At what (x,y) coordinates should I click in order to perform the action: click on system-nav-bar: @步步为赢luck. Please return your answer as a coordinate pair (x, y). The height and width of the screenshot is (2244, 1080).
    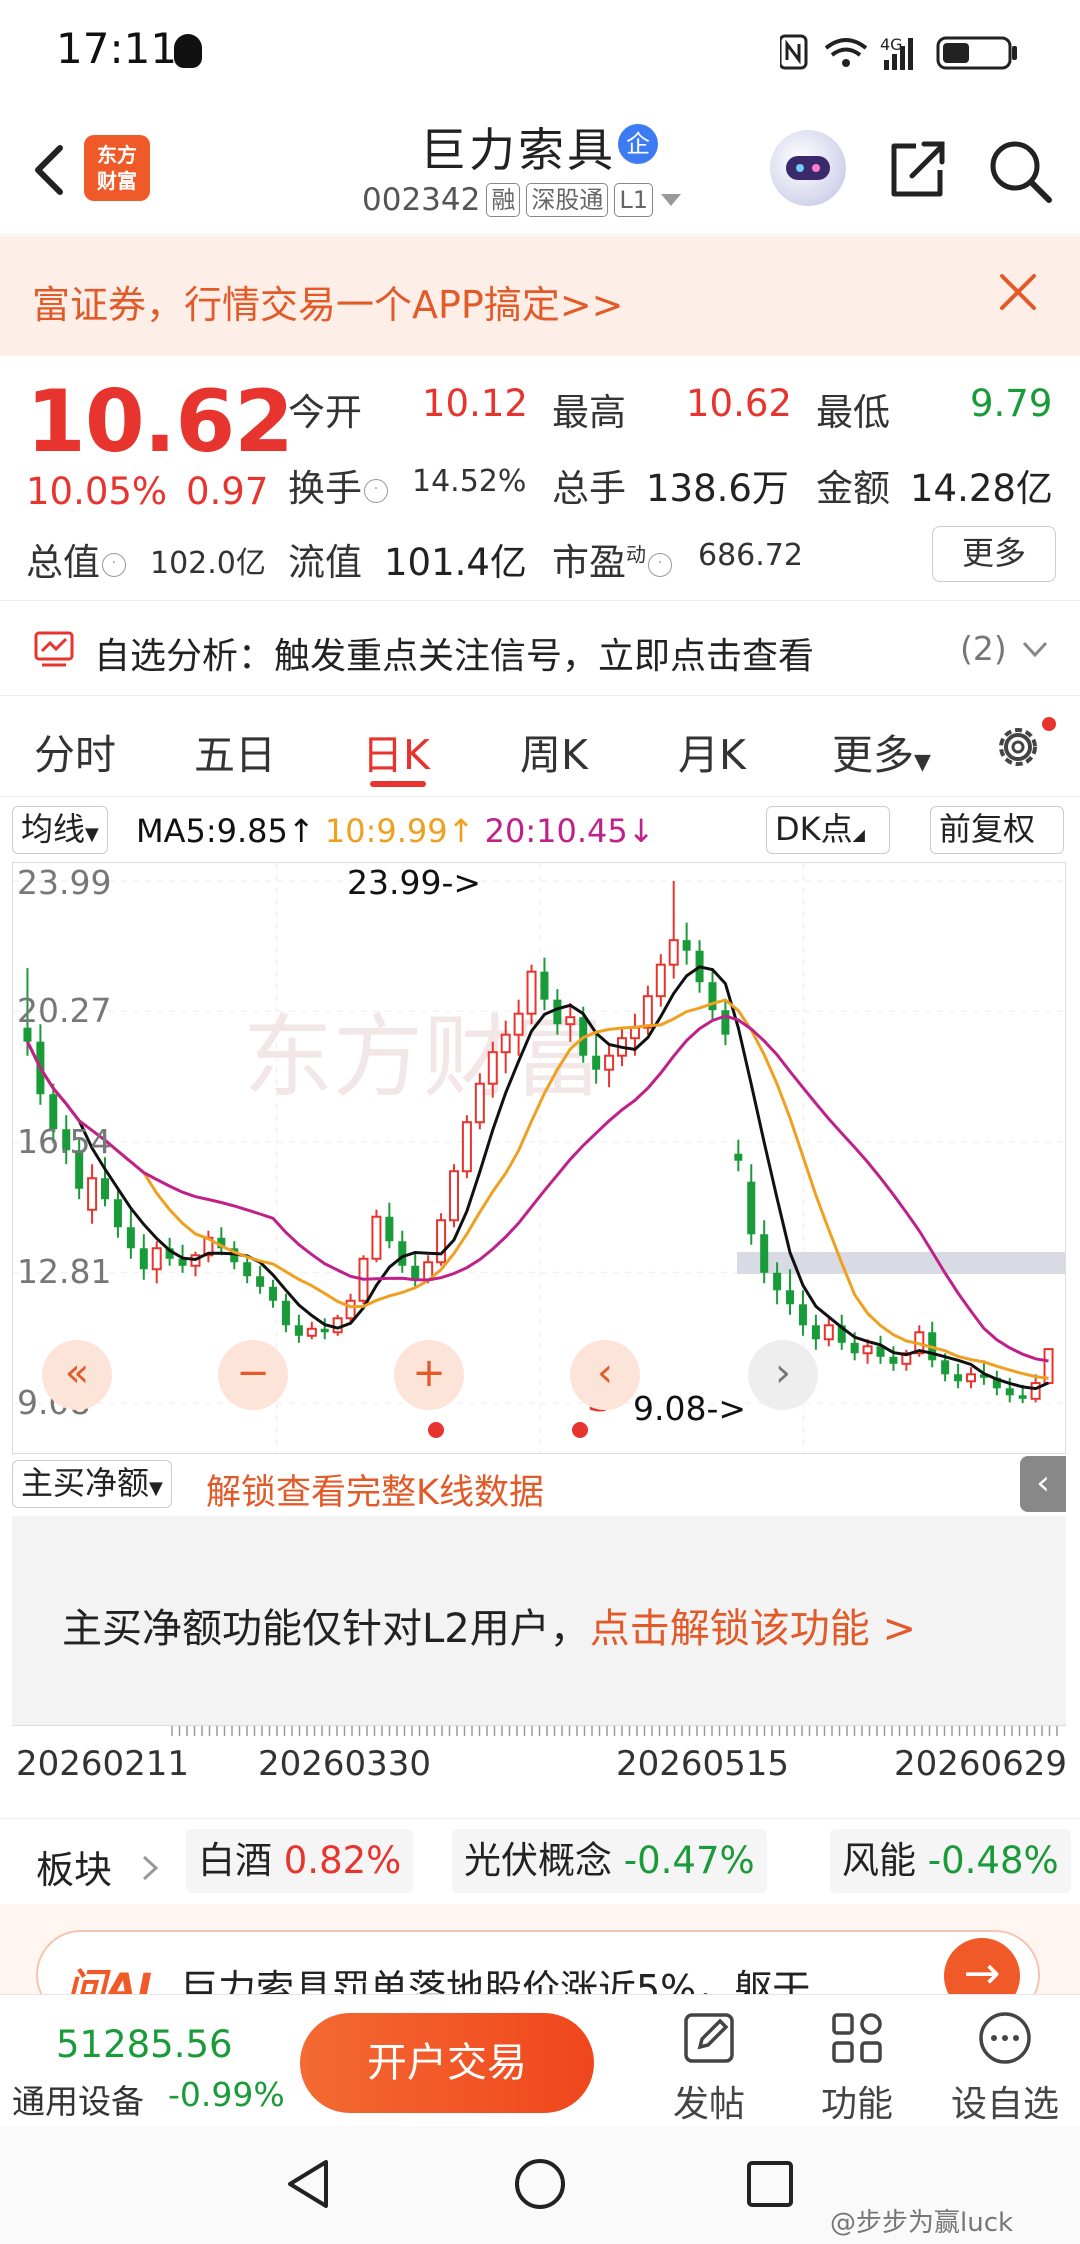
    Looking at the image, I should click on (540, 2185).